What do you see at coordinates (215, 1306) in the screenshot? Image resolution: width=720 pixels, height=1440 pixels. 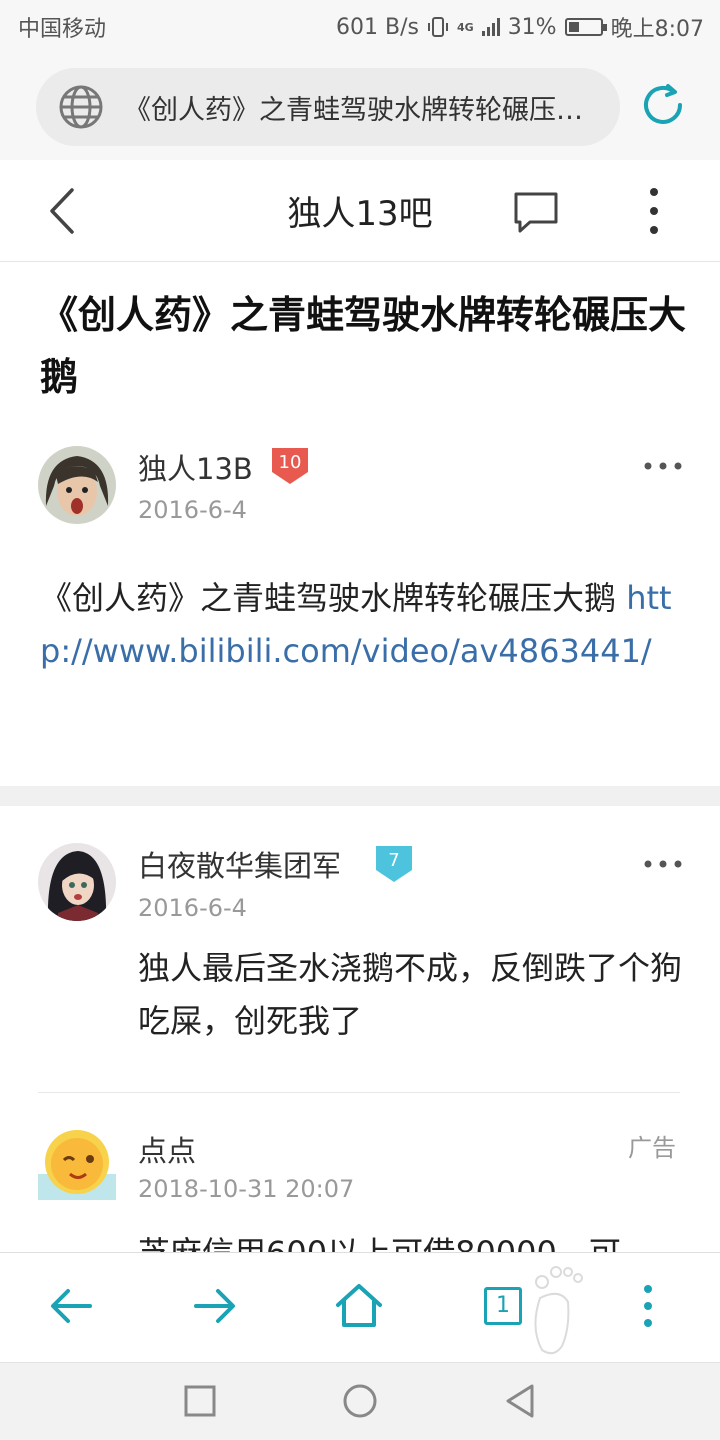 I see `forward-icon` at bounding box center [215, 1306].